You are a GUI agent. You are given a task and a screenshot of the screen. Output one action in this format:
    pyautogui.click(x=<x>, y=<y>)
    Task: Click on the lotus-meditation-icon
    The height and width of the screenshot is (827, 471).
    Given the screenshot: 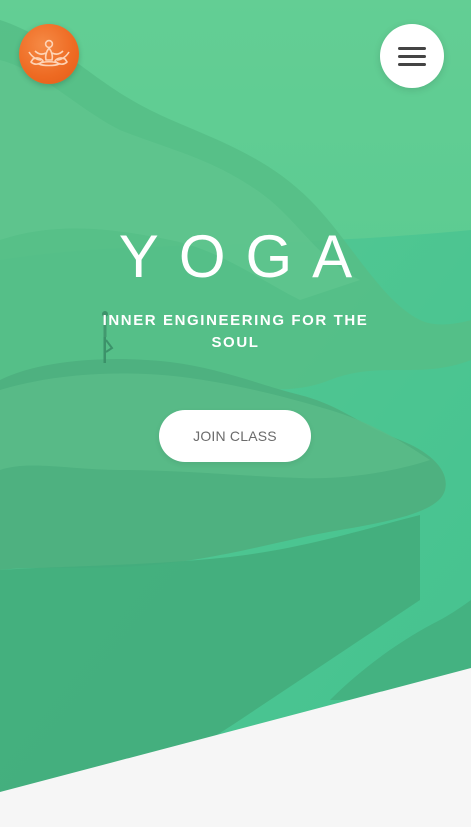 What is the action you would take?
    pyautogui.click(x=49, y=53)
    